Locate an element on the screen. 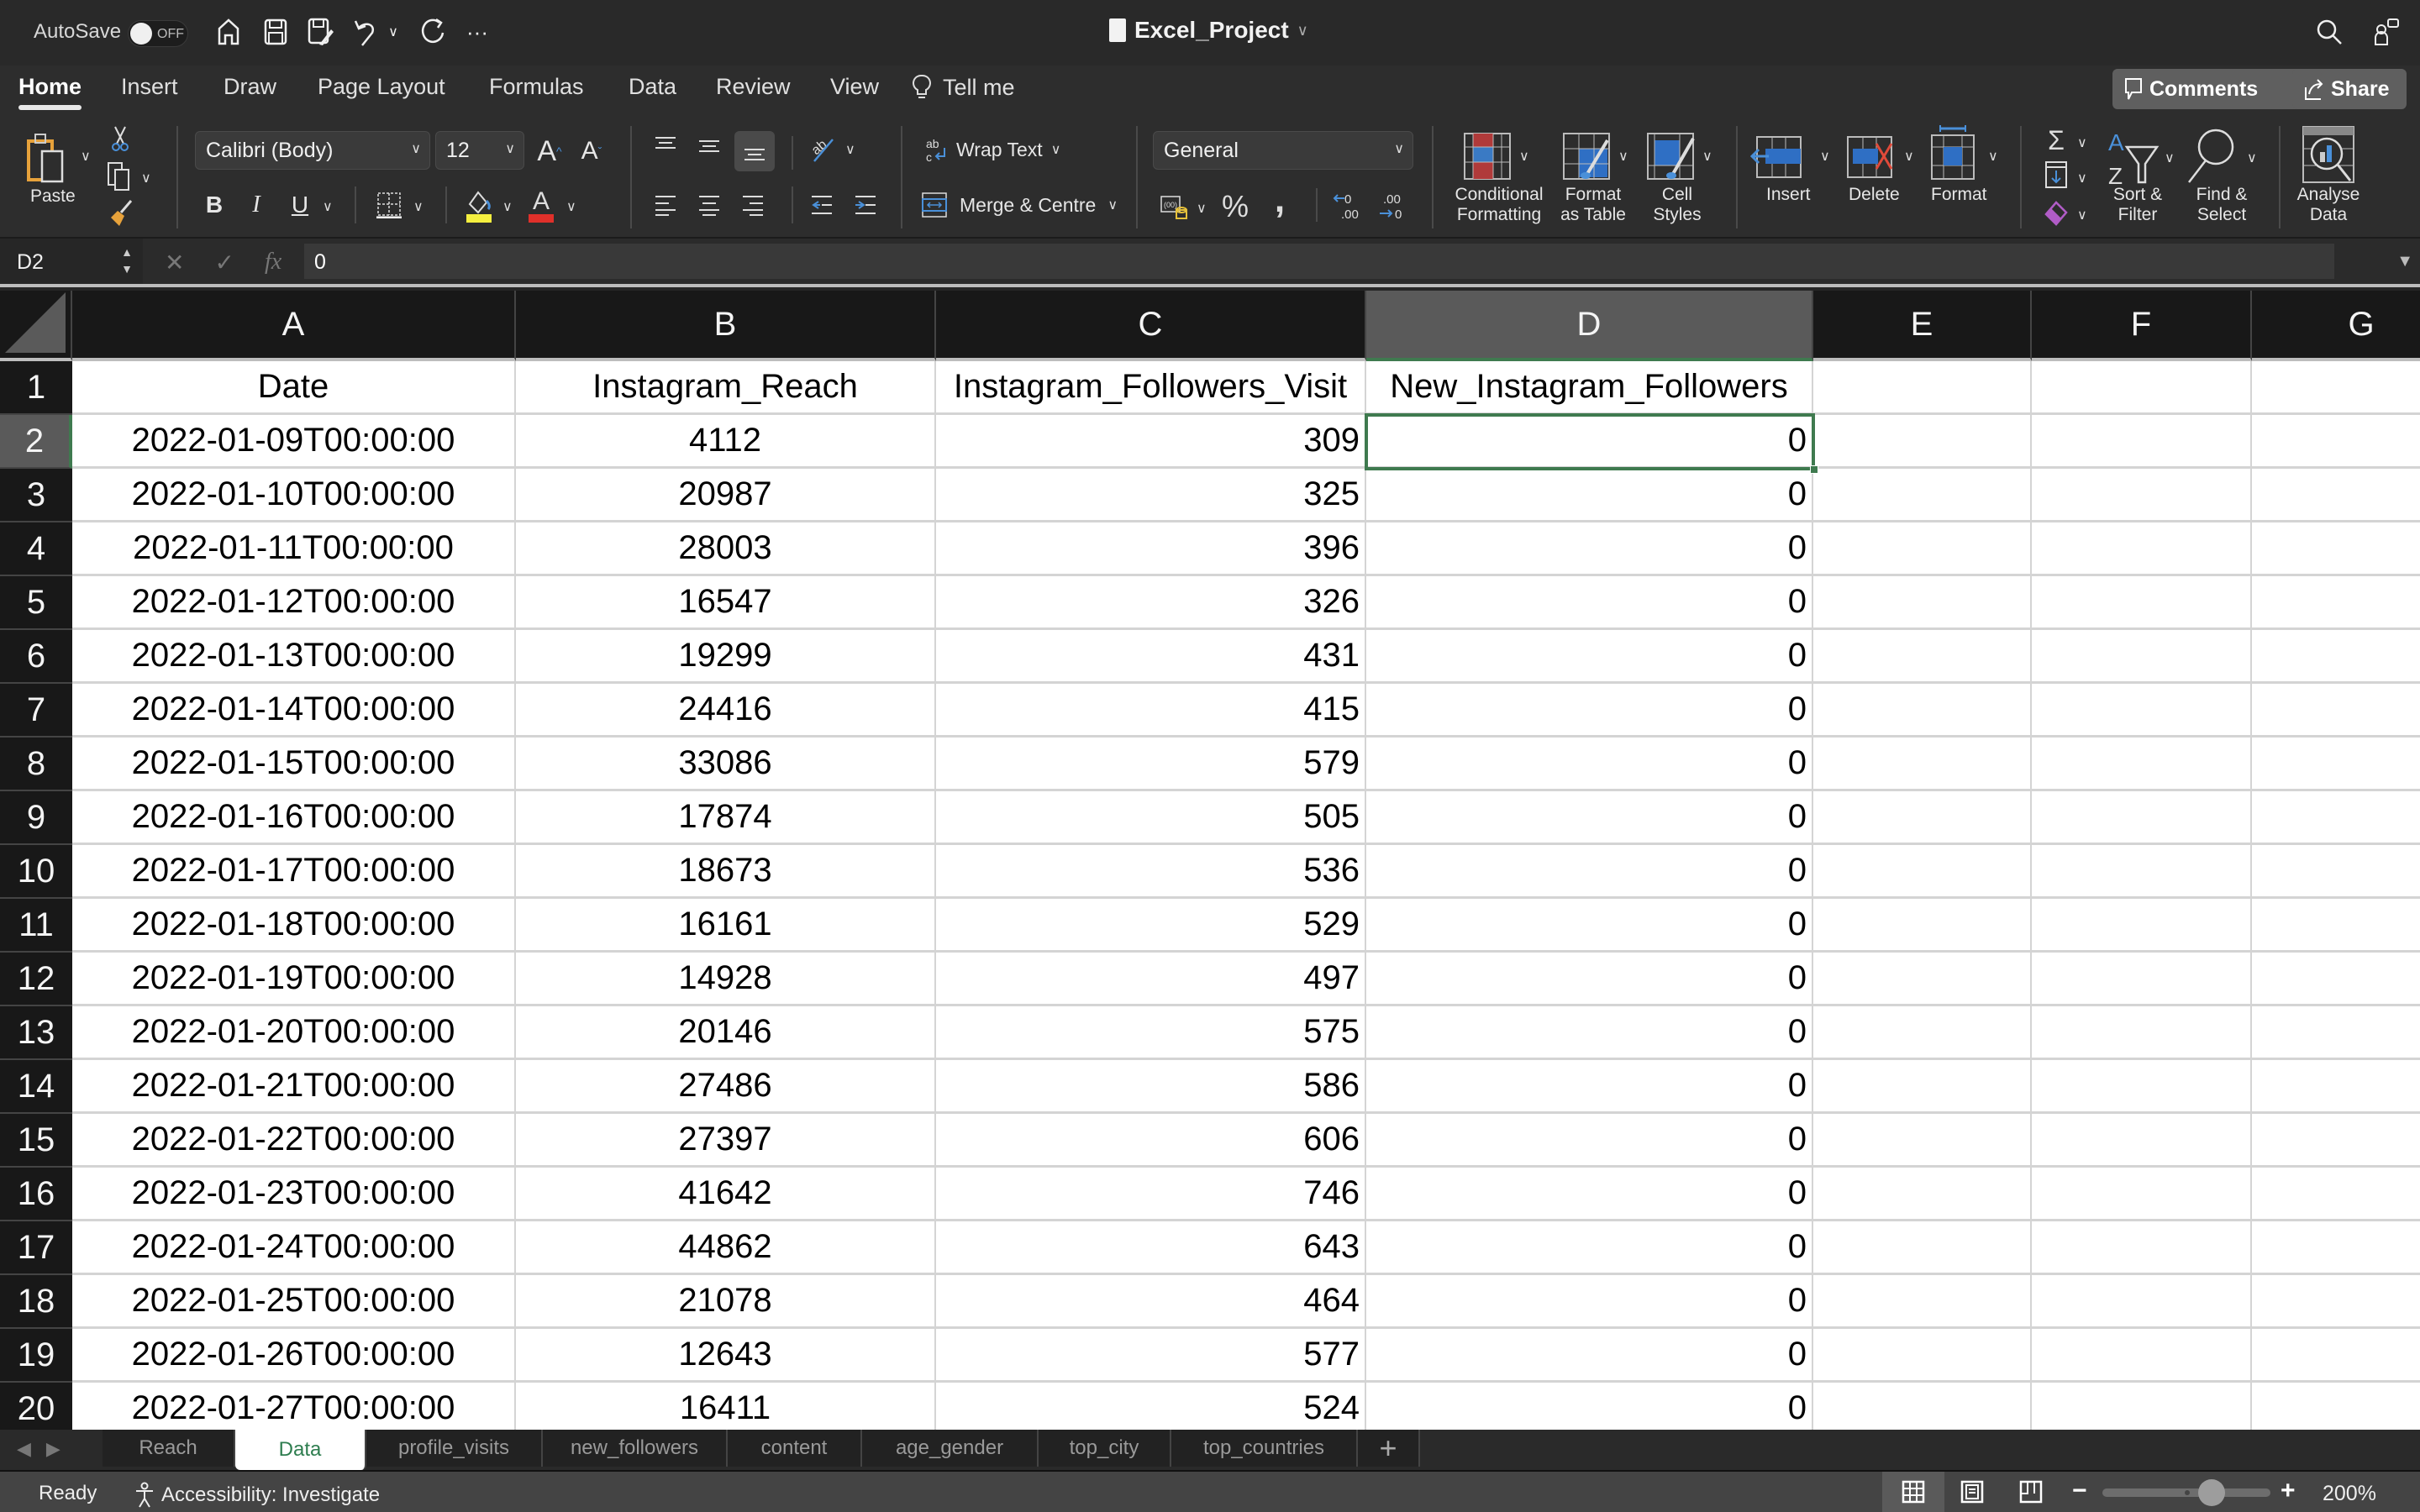 The width and height of the screenshot is (2420, 1512). cell-b5: 16547 is located at coordinates (726, 603).